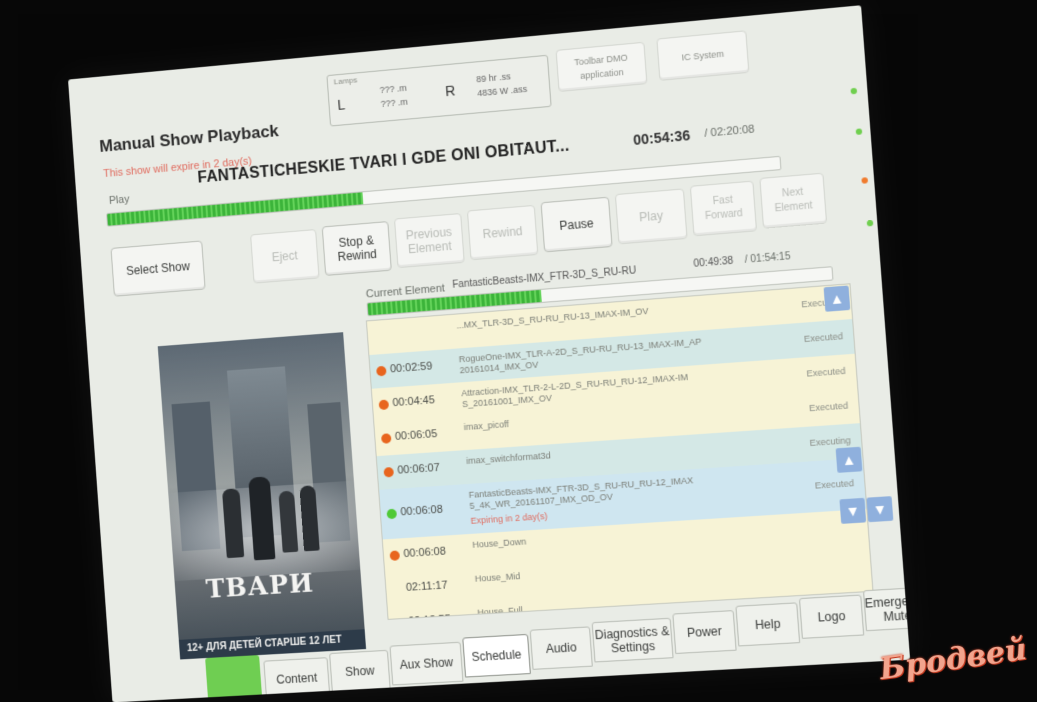 The height and width of the screenshot is (702, 1037). What do you see at coordinates (886, 609) in the screenshot?
I see `tab-emergency-mute: Emergency Mute` at bounding box center [886, 609].